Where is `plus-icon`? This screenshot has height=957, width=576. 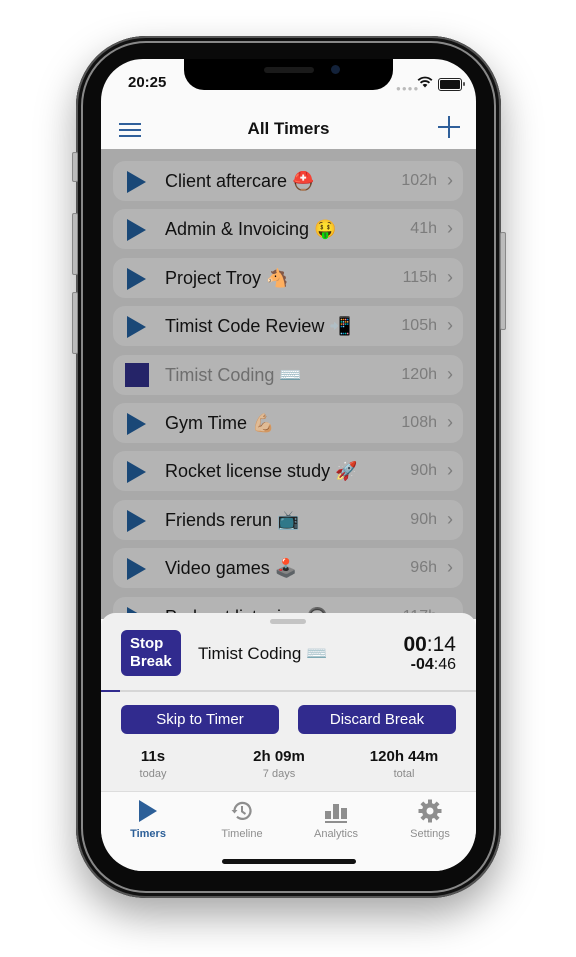 plus-icon is located at coordinates (449, 127).